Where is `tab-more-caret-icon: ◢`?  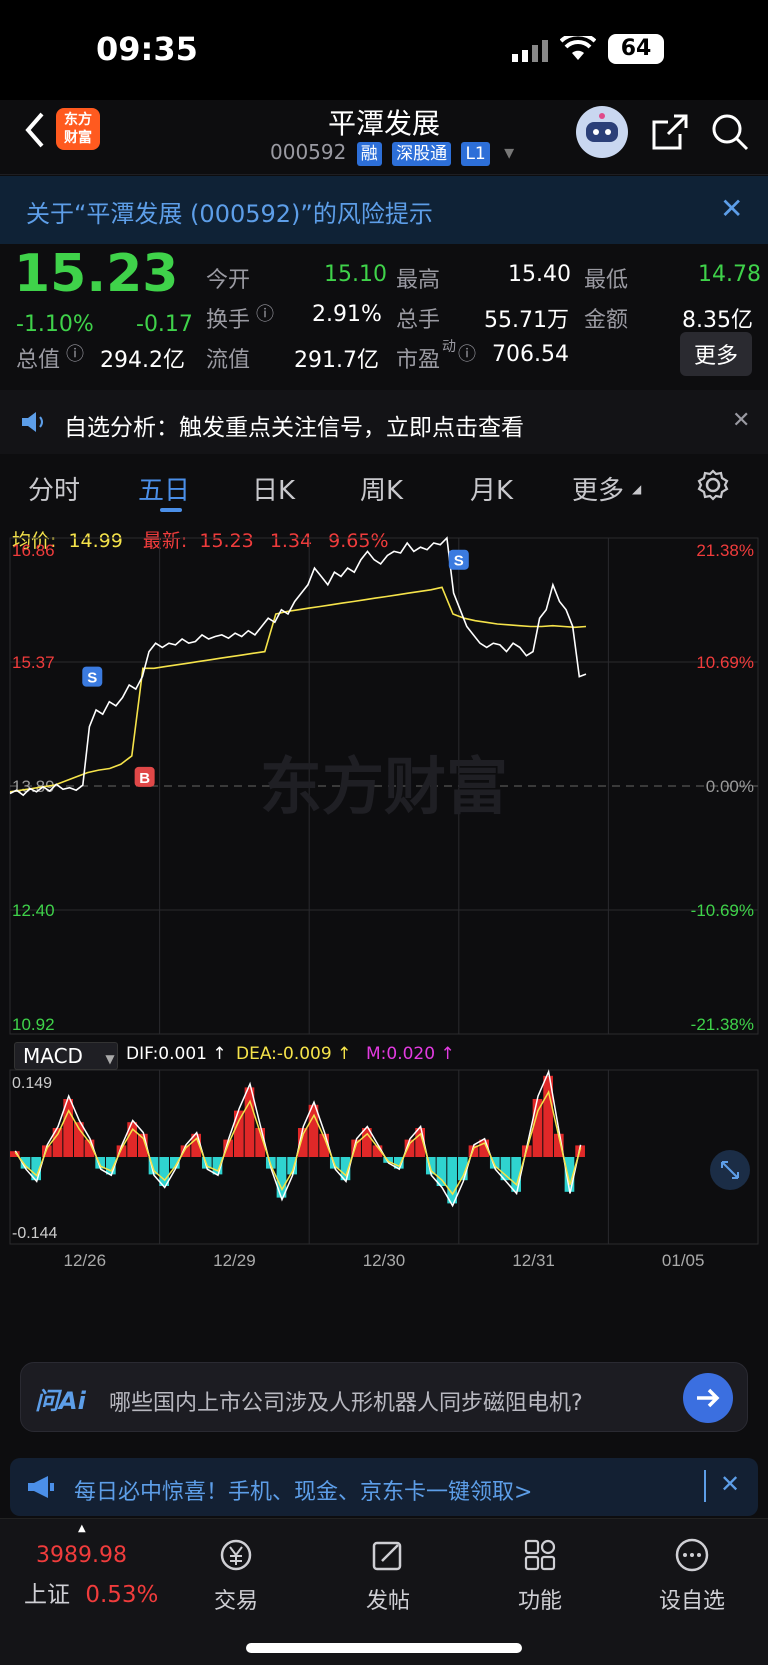
tab-more-caret-icon: ◢ is located at coordinates (637, 489).